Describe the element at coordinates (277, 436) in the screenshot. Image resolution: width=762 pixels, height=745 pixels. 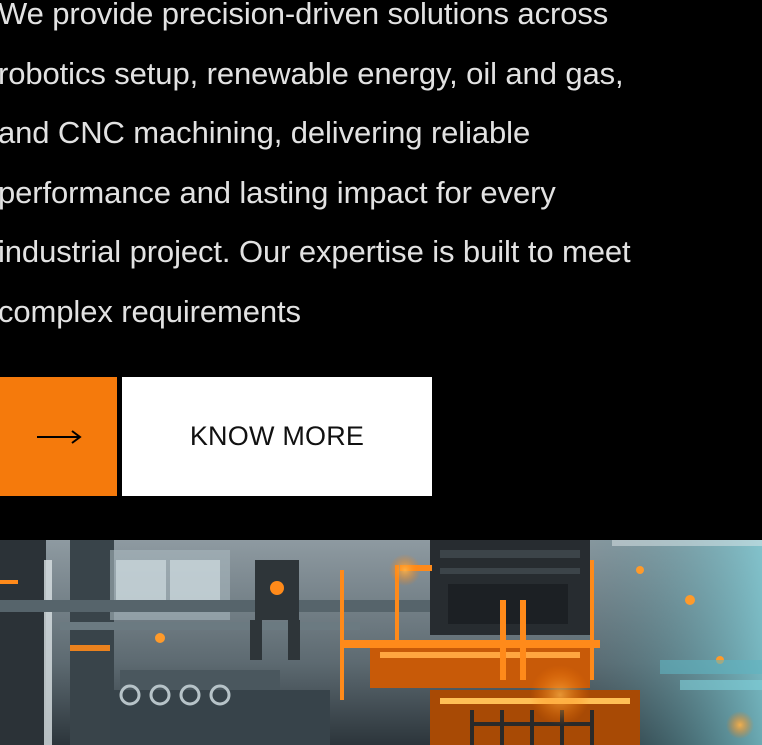
I see `know-more-button: KNOW MORE` at that location.